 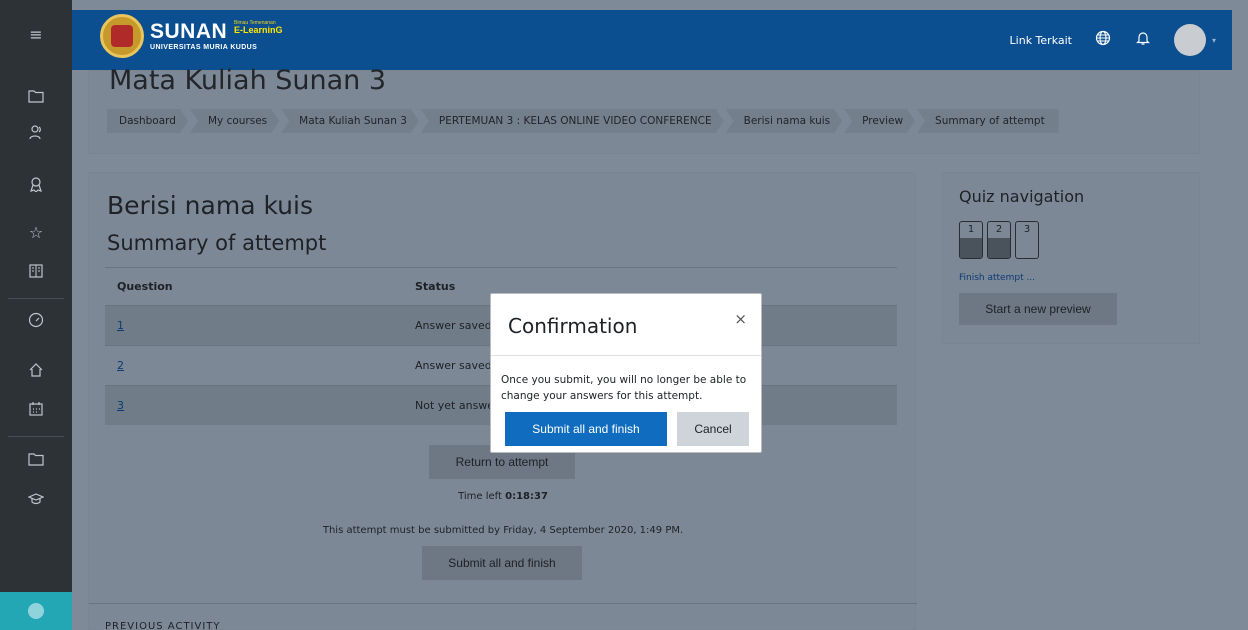 I want to click on question-nav-button-2: 2, so click(x=999, y=240).